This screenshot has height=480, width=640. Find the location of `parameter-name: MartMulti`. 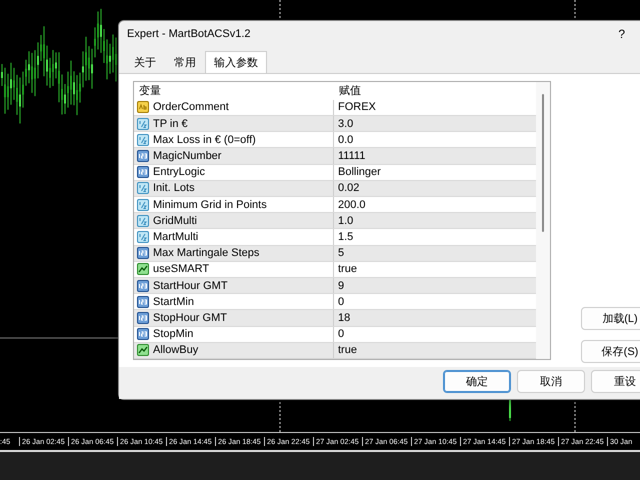

parameter-name: MartMulti is located at coordinates (175, 237).